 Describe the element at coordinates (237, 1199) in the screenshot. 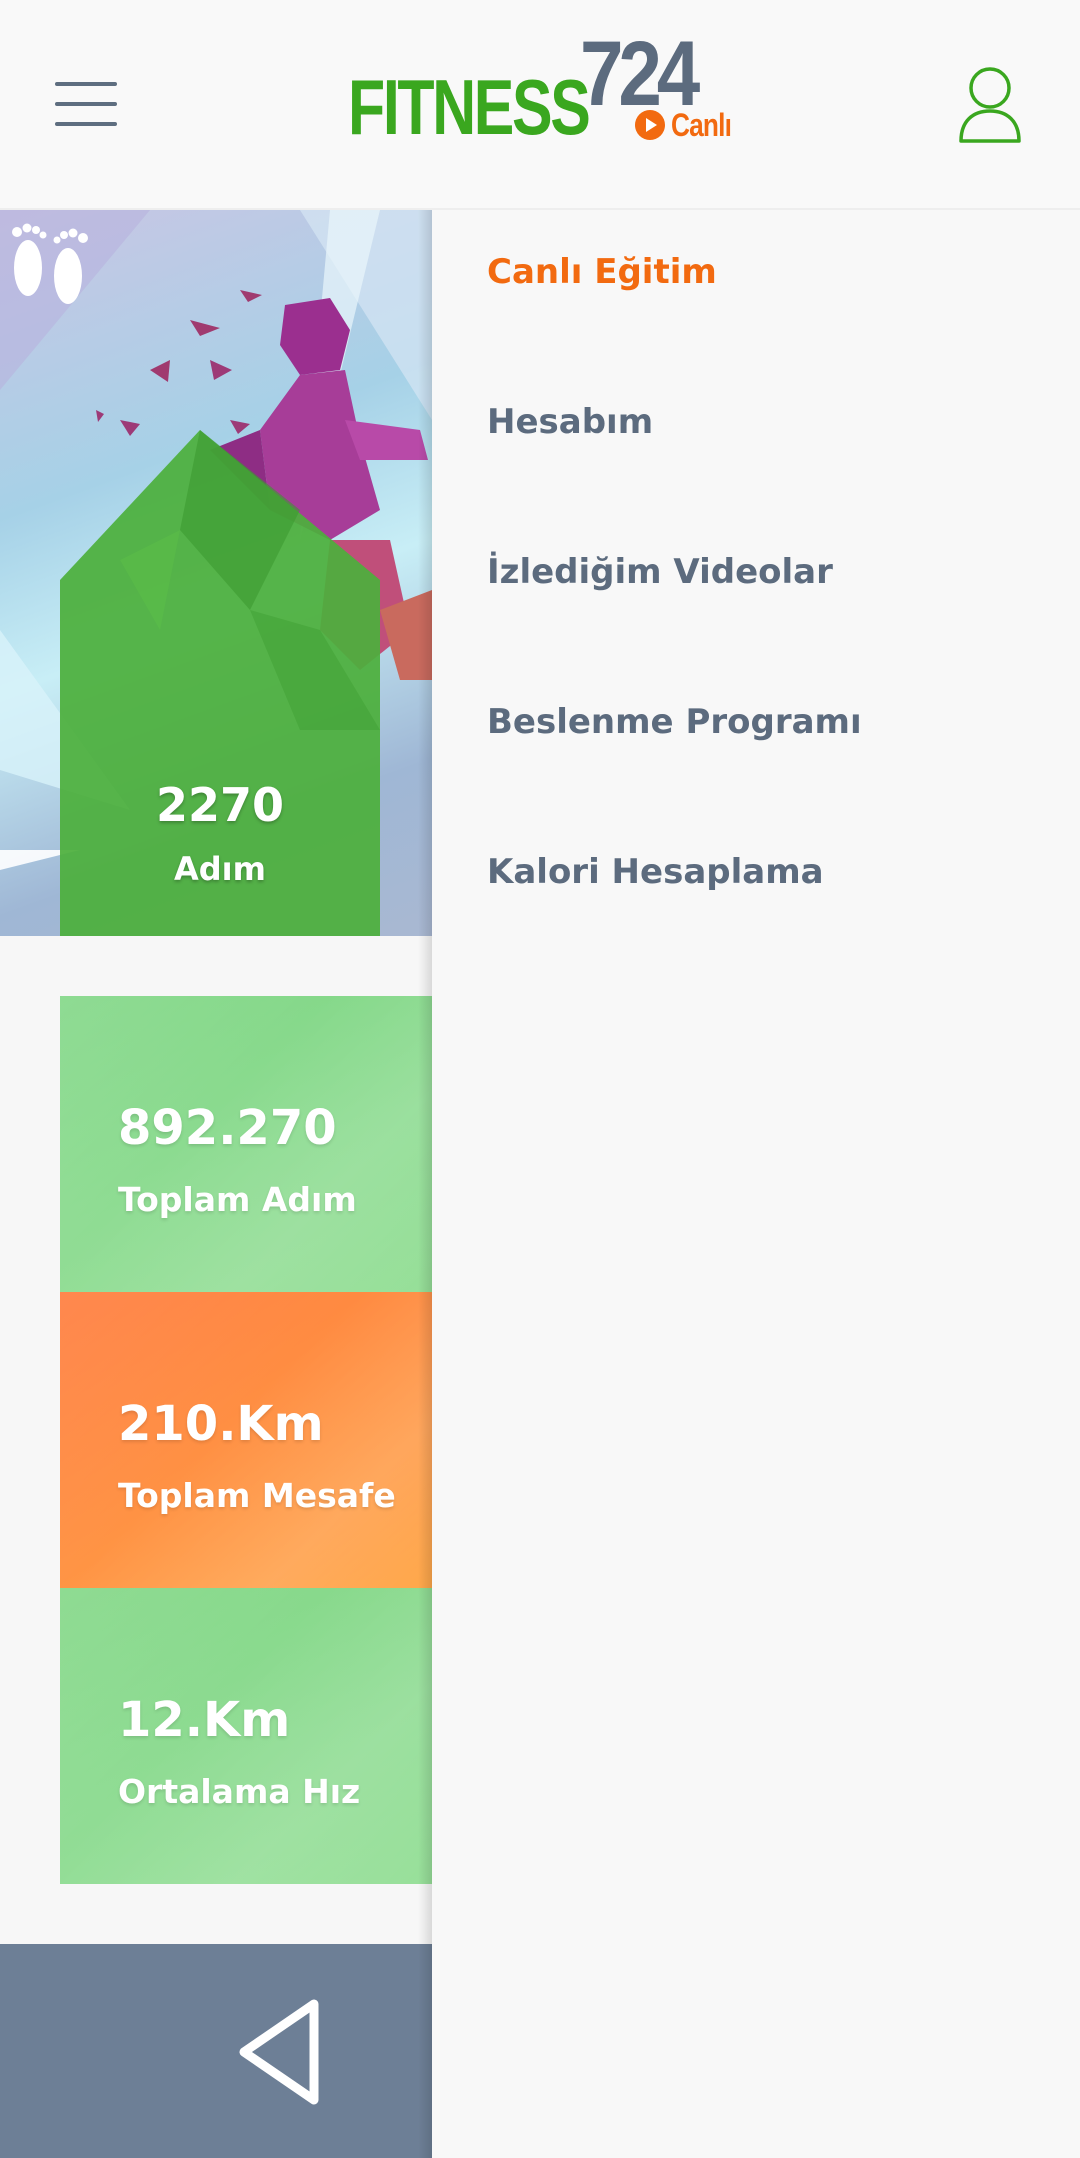

I see `stat-label: Toplam Adım` at that location.